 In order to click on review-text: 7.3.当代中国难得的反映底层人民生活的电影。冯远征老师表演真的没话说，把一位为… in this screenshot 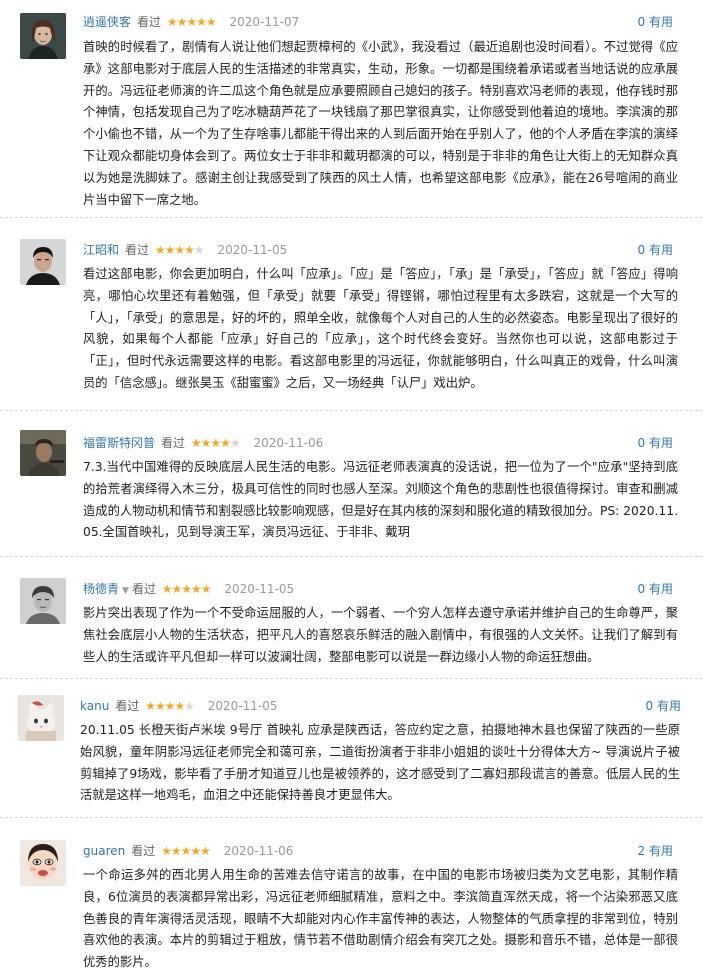, I will do `click(380, 500)`.